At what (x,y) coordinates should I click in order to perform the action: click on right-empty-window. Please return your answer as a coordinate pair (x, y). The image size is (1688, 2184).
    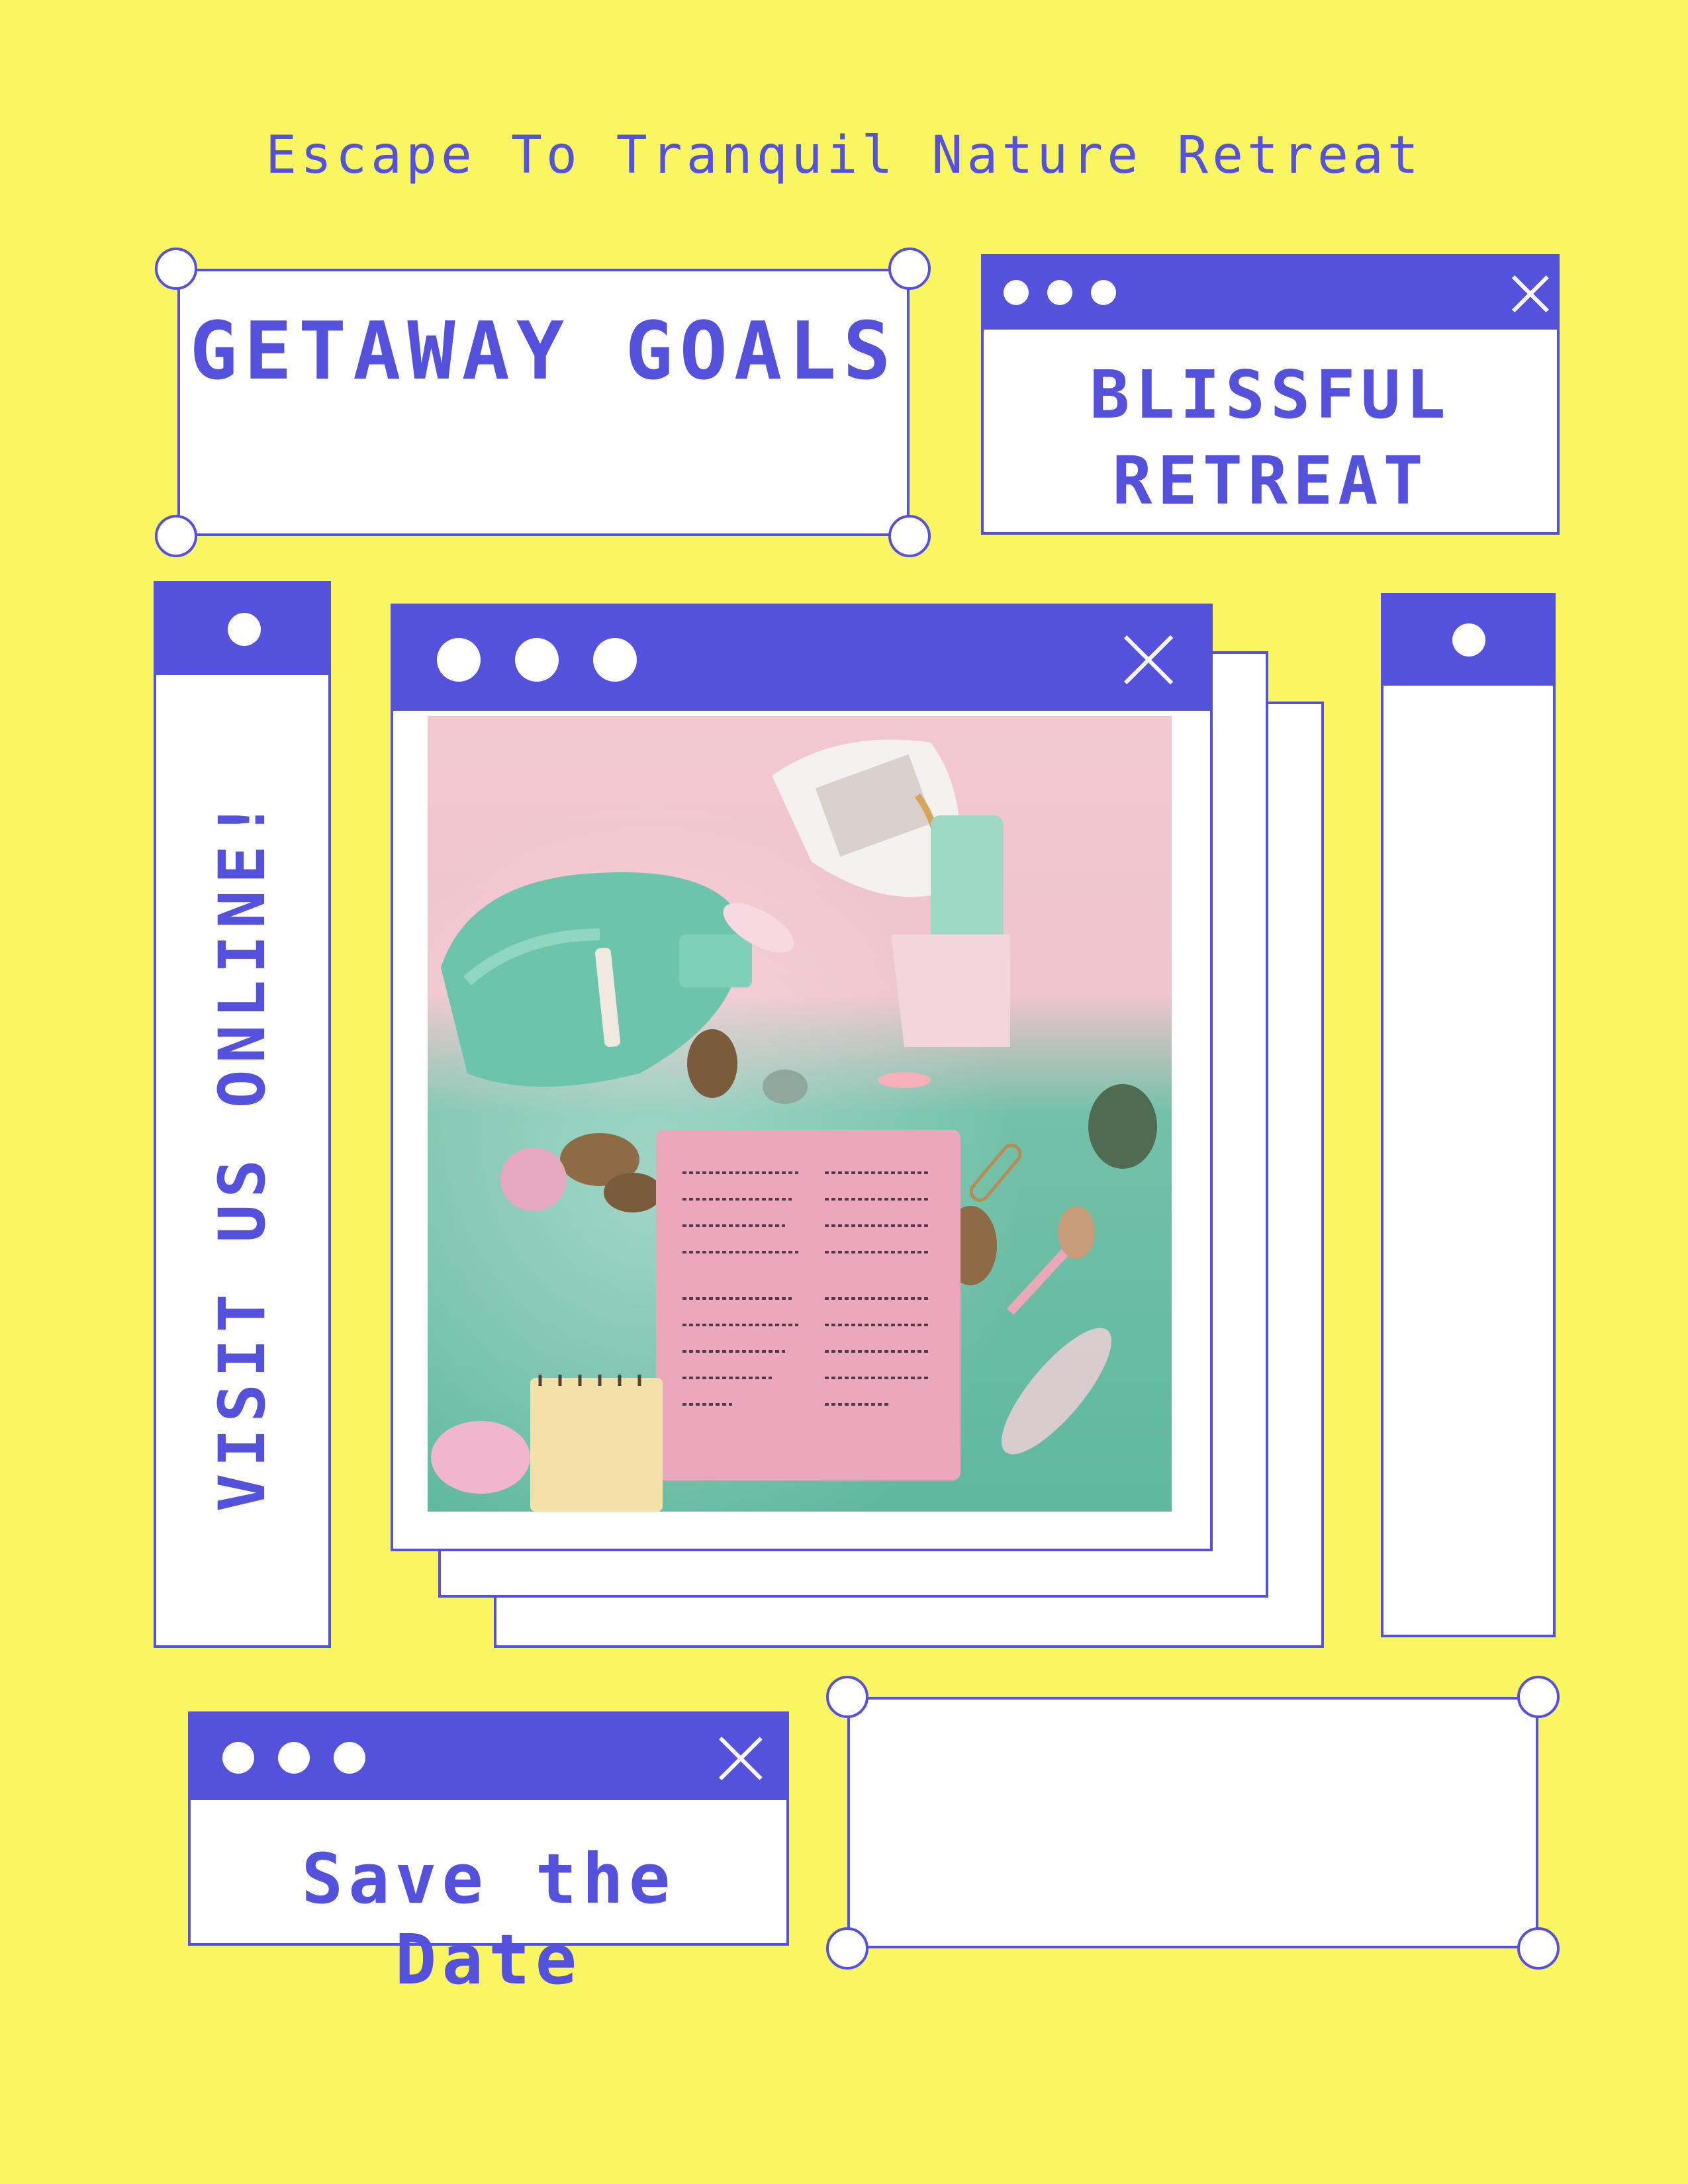
    Looking at the image, I should click on (1468, 1115).